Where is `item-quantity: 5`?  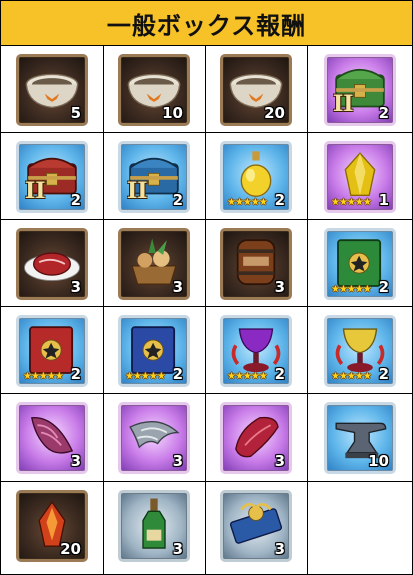 item-quantity: 5 is located at coordinates (75, 113).